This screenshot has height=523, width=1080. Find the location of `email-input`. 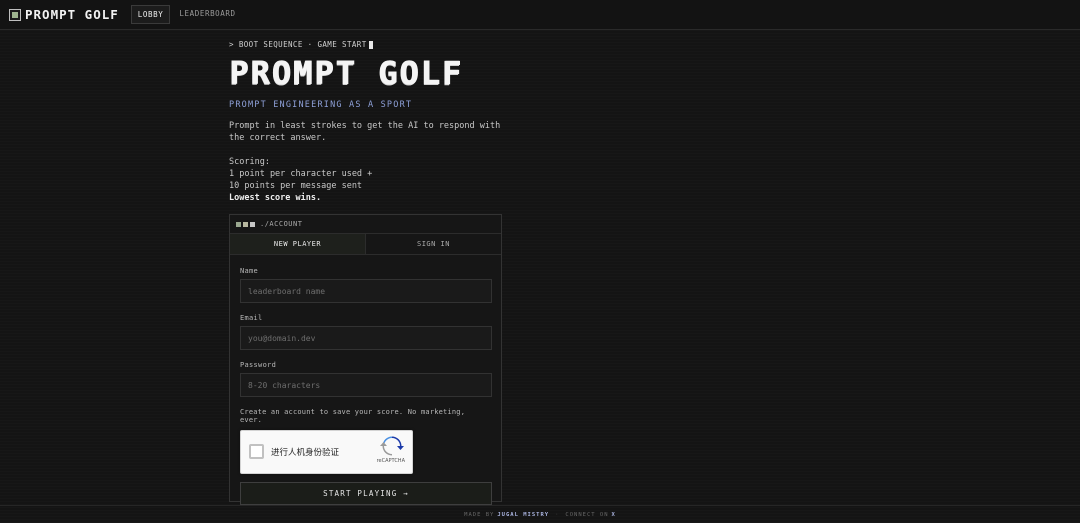

email-input is located at coordinates (366, 338).